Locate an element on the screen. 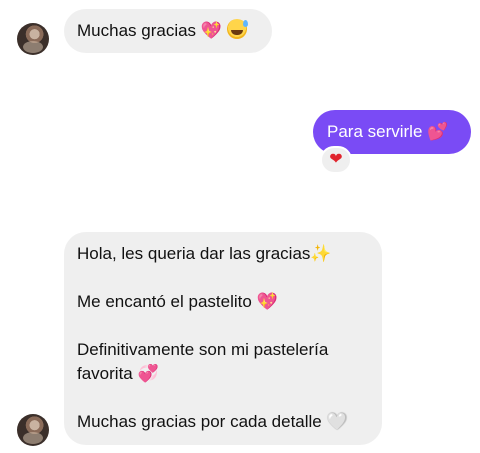 Image resolution: width=480 pixels, height=453 pixels. incoming-message-bubble: Muchas gracias 💖 is located at coordinates (168, 31).